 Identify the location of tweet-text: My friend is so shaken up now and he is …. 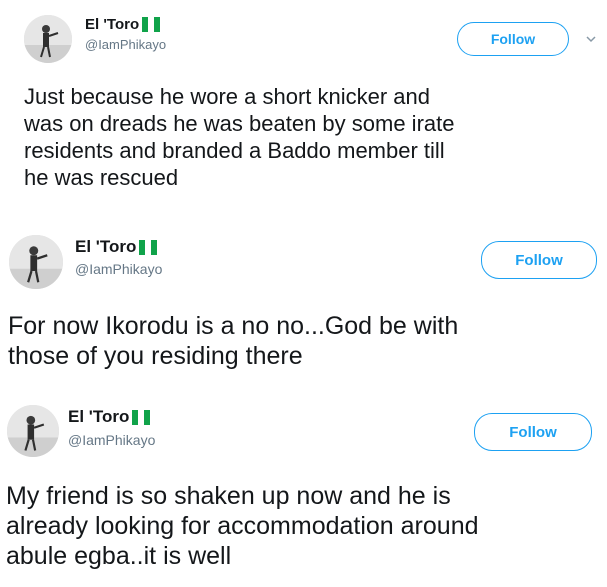
(242, 526).